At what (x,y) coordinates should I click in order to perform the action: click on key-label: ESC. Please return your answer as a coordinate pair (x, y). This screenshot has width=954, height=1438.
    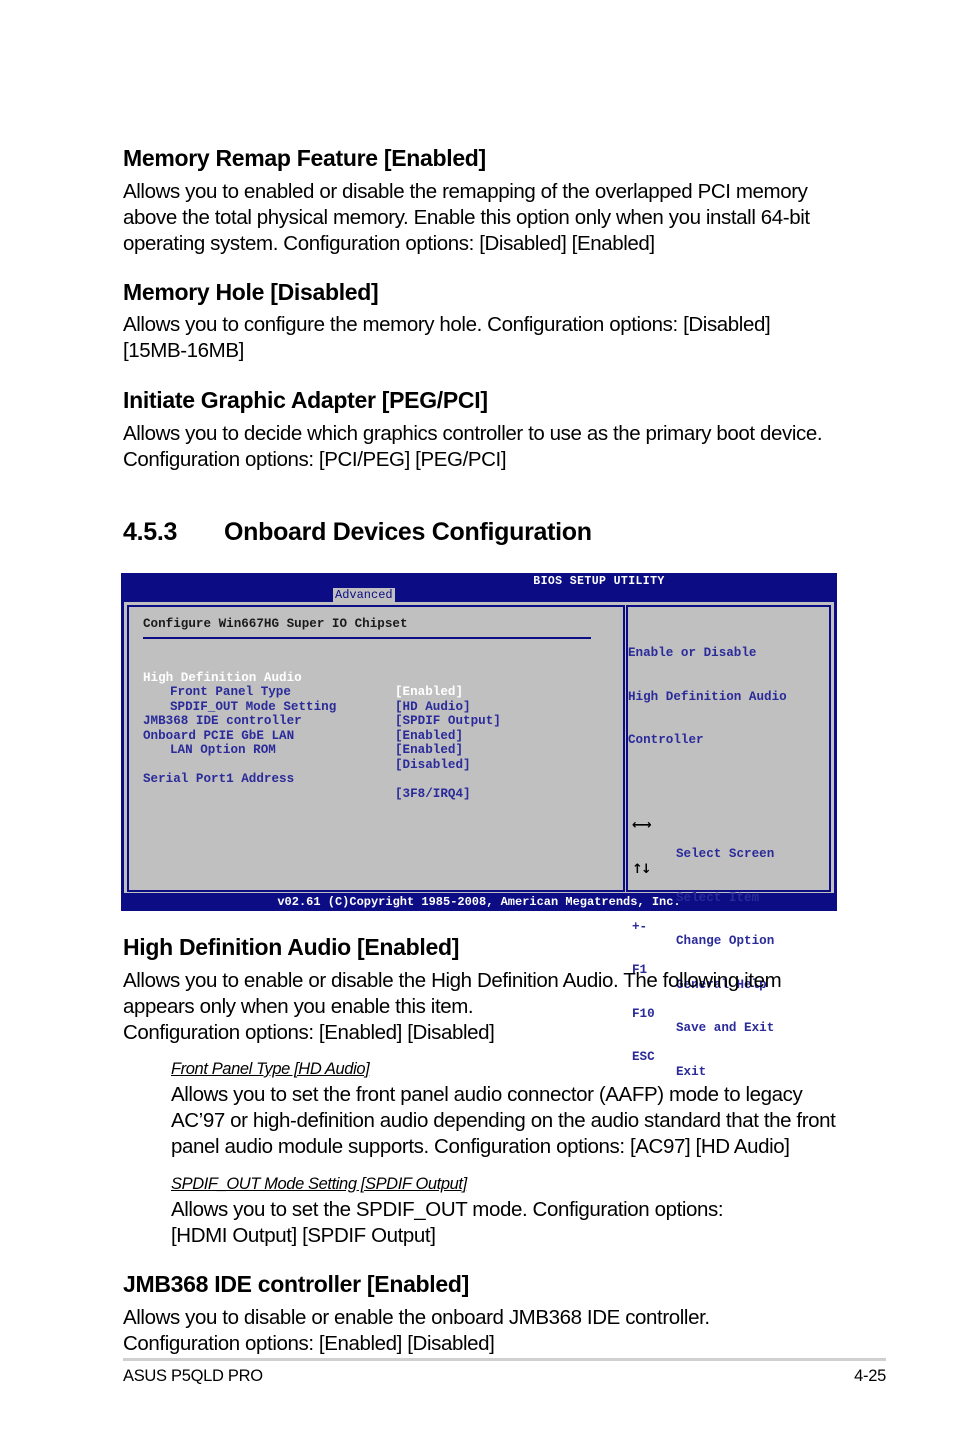
    Looking at the image, I should click on (643, 1057).